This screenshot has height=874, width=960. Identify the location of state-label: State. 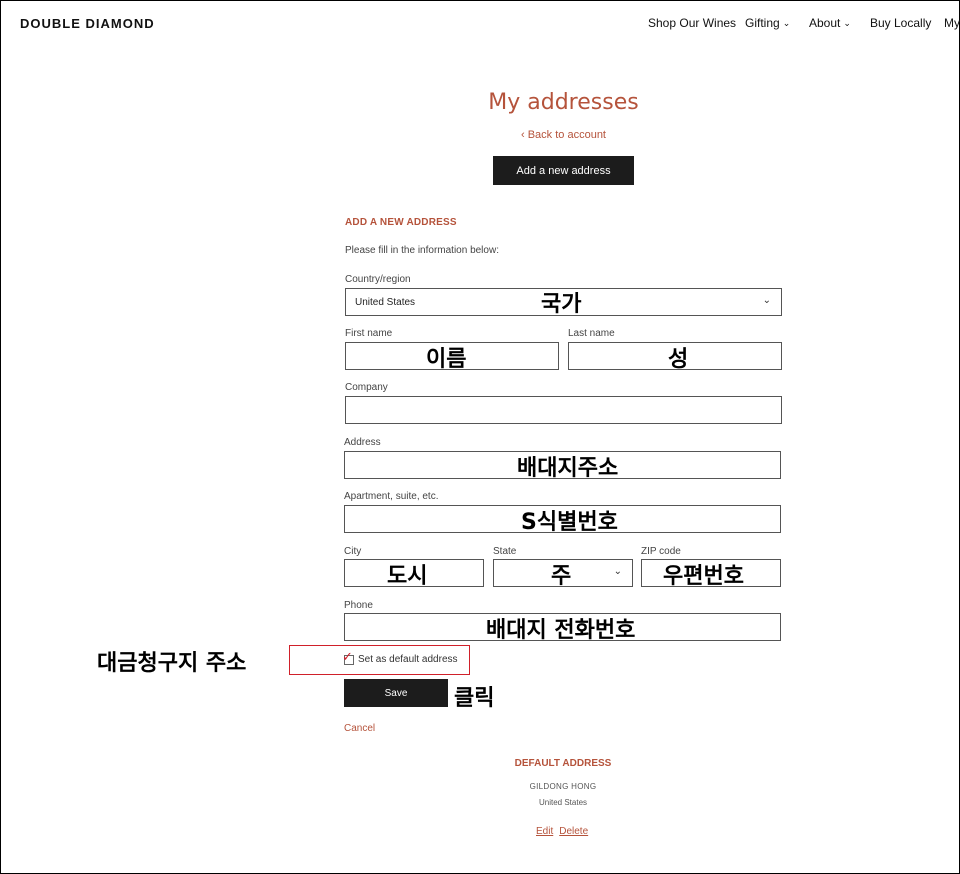
(505, 551).